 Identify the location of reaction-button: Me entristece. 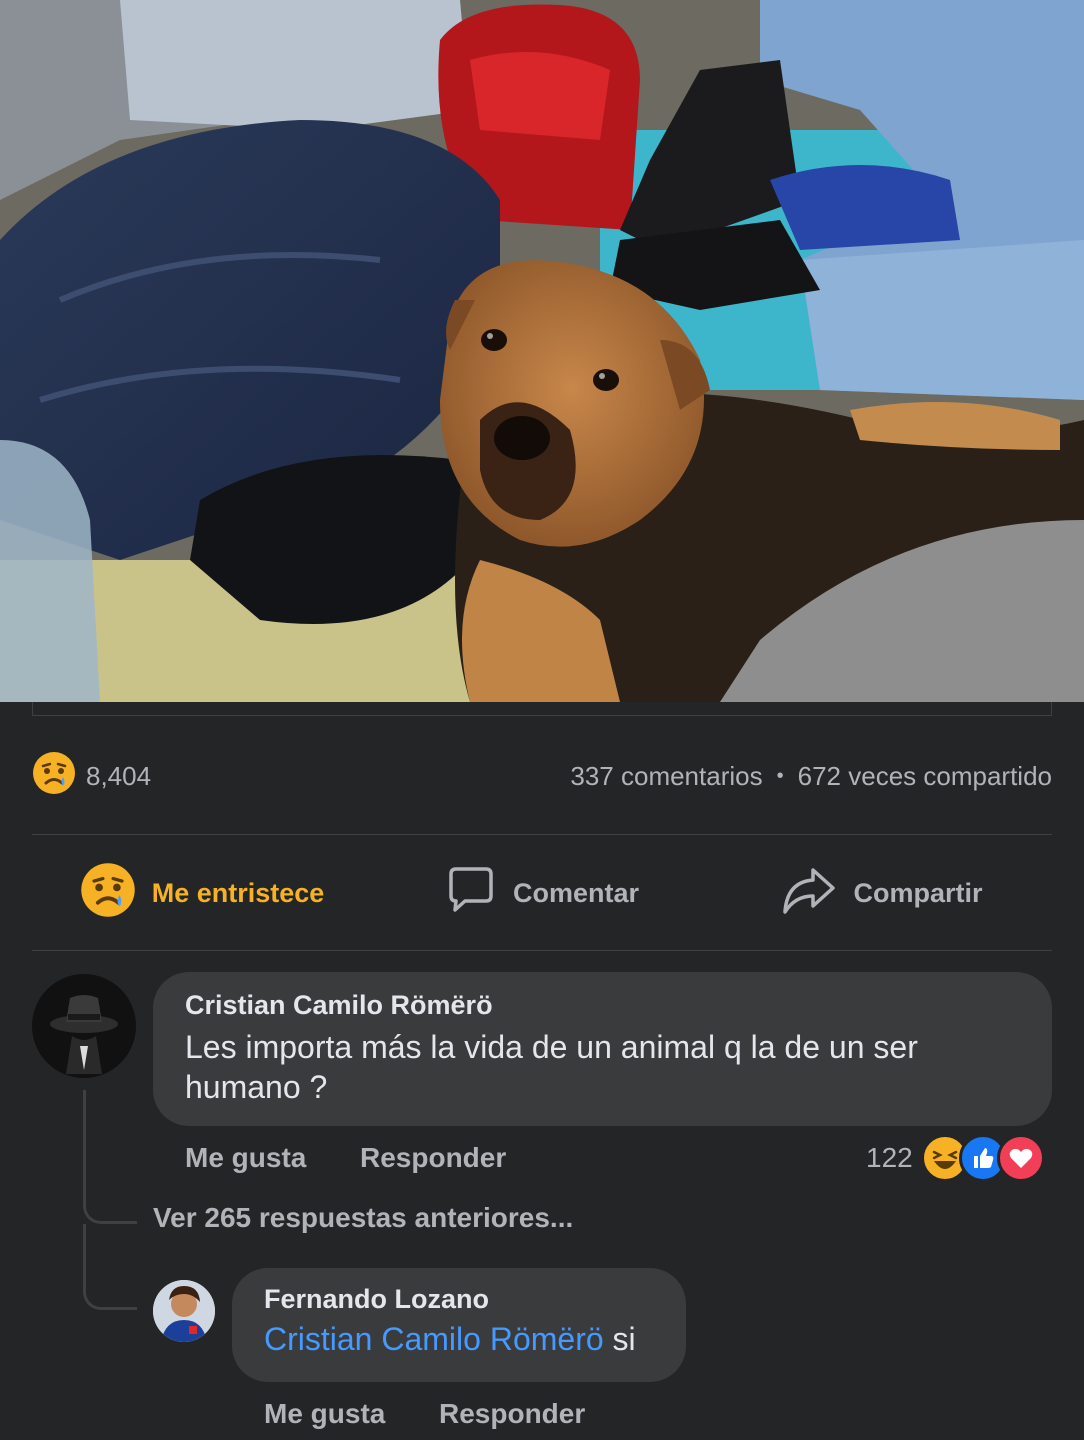
(202, 893).